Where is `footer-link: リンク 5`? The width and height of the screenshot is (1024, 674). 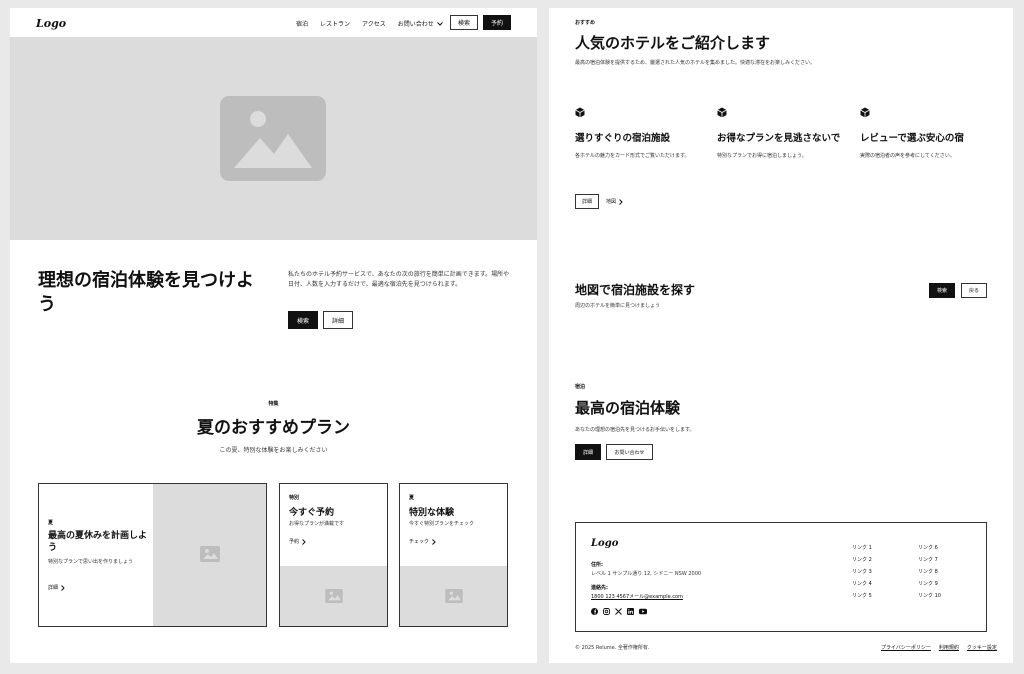 footer-link: リンク 5 is located at coordinates (862, 596).